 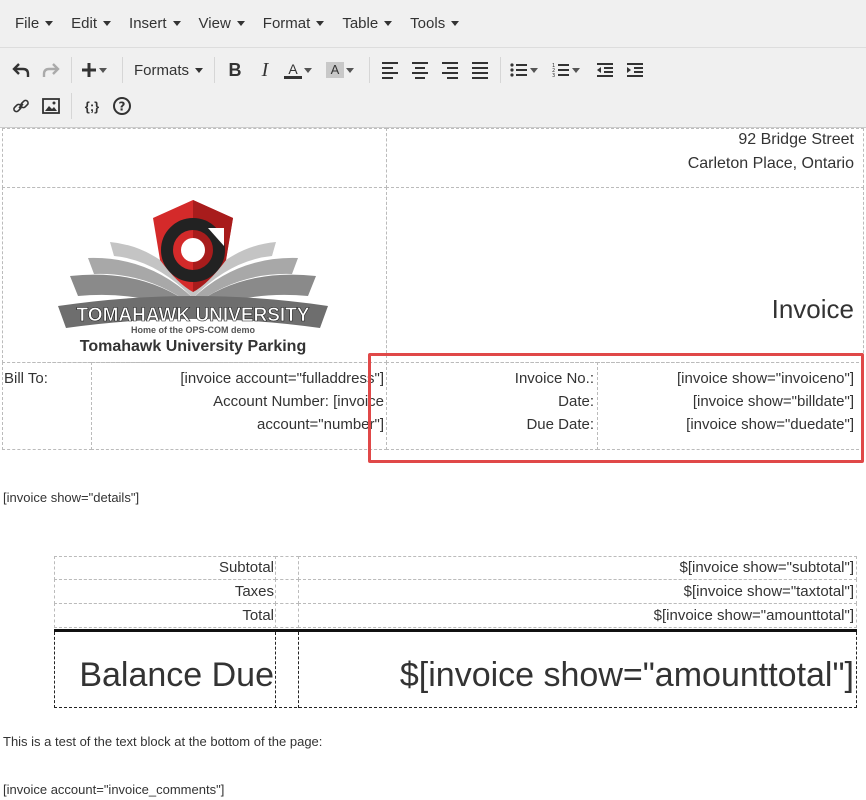 I want to click on insert-button, so click(x=97, y=70).